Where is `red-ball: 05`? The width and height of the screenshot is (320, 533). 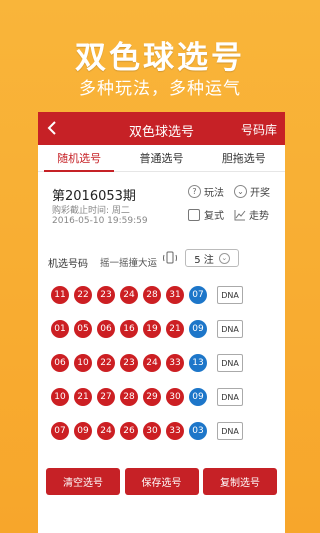 red-ball: 05 is located at coordinates (83, 329).